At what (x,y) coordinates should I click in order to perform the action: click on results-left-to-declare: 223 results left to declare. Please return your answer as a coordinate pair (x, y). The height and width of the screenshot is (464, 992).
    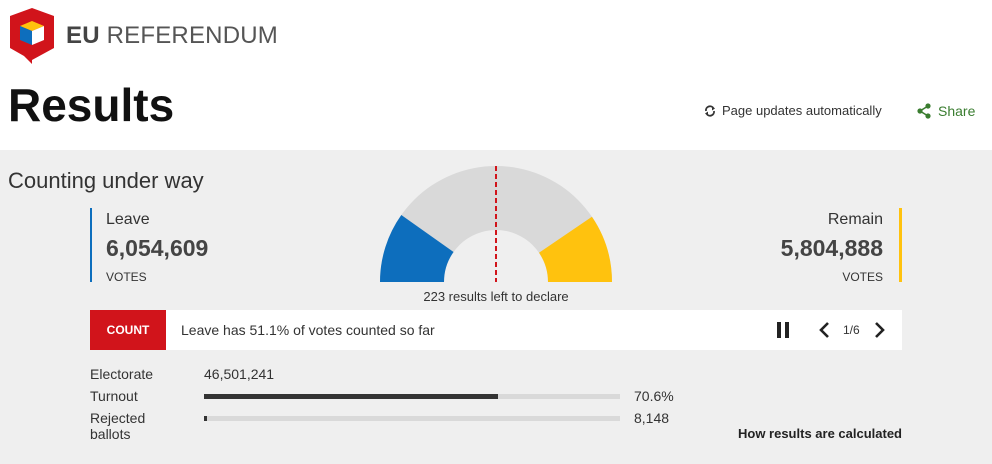
    Looking at the image, I should click on (496, 296).